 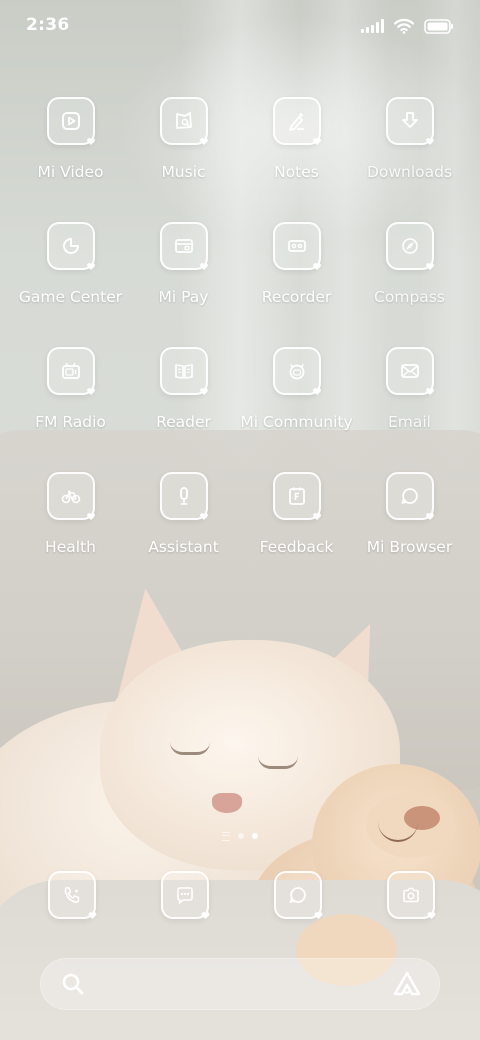 I want to click on notes-icon, so click(x=296, y=121).